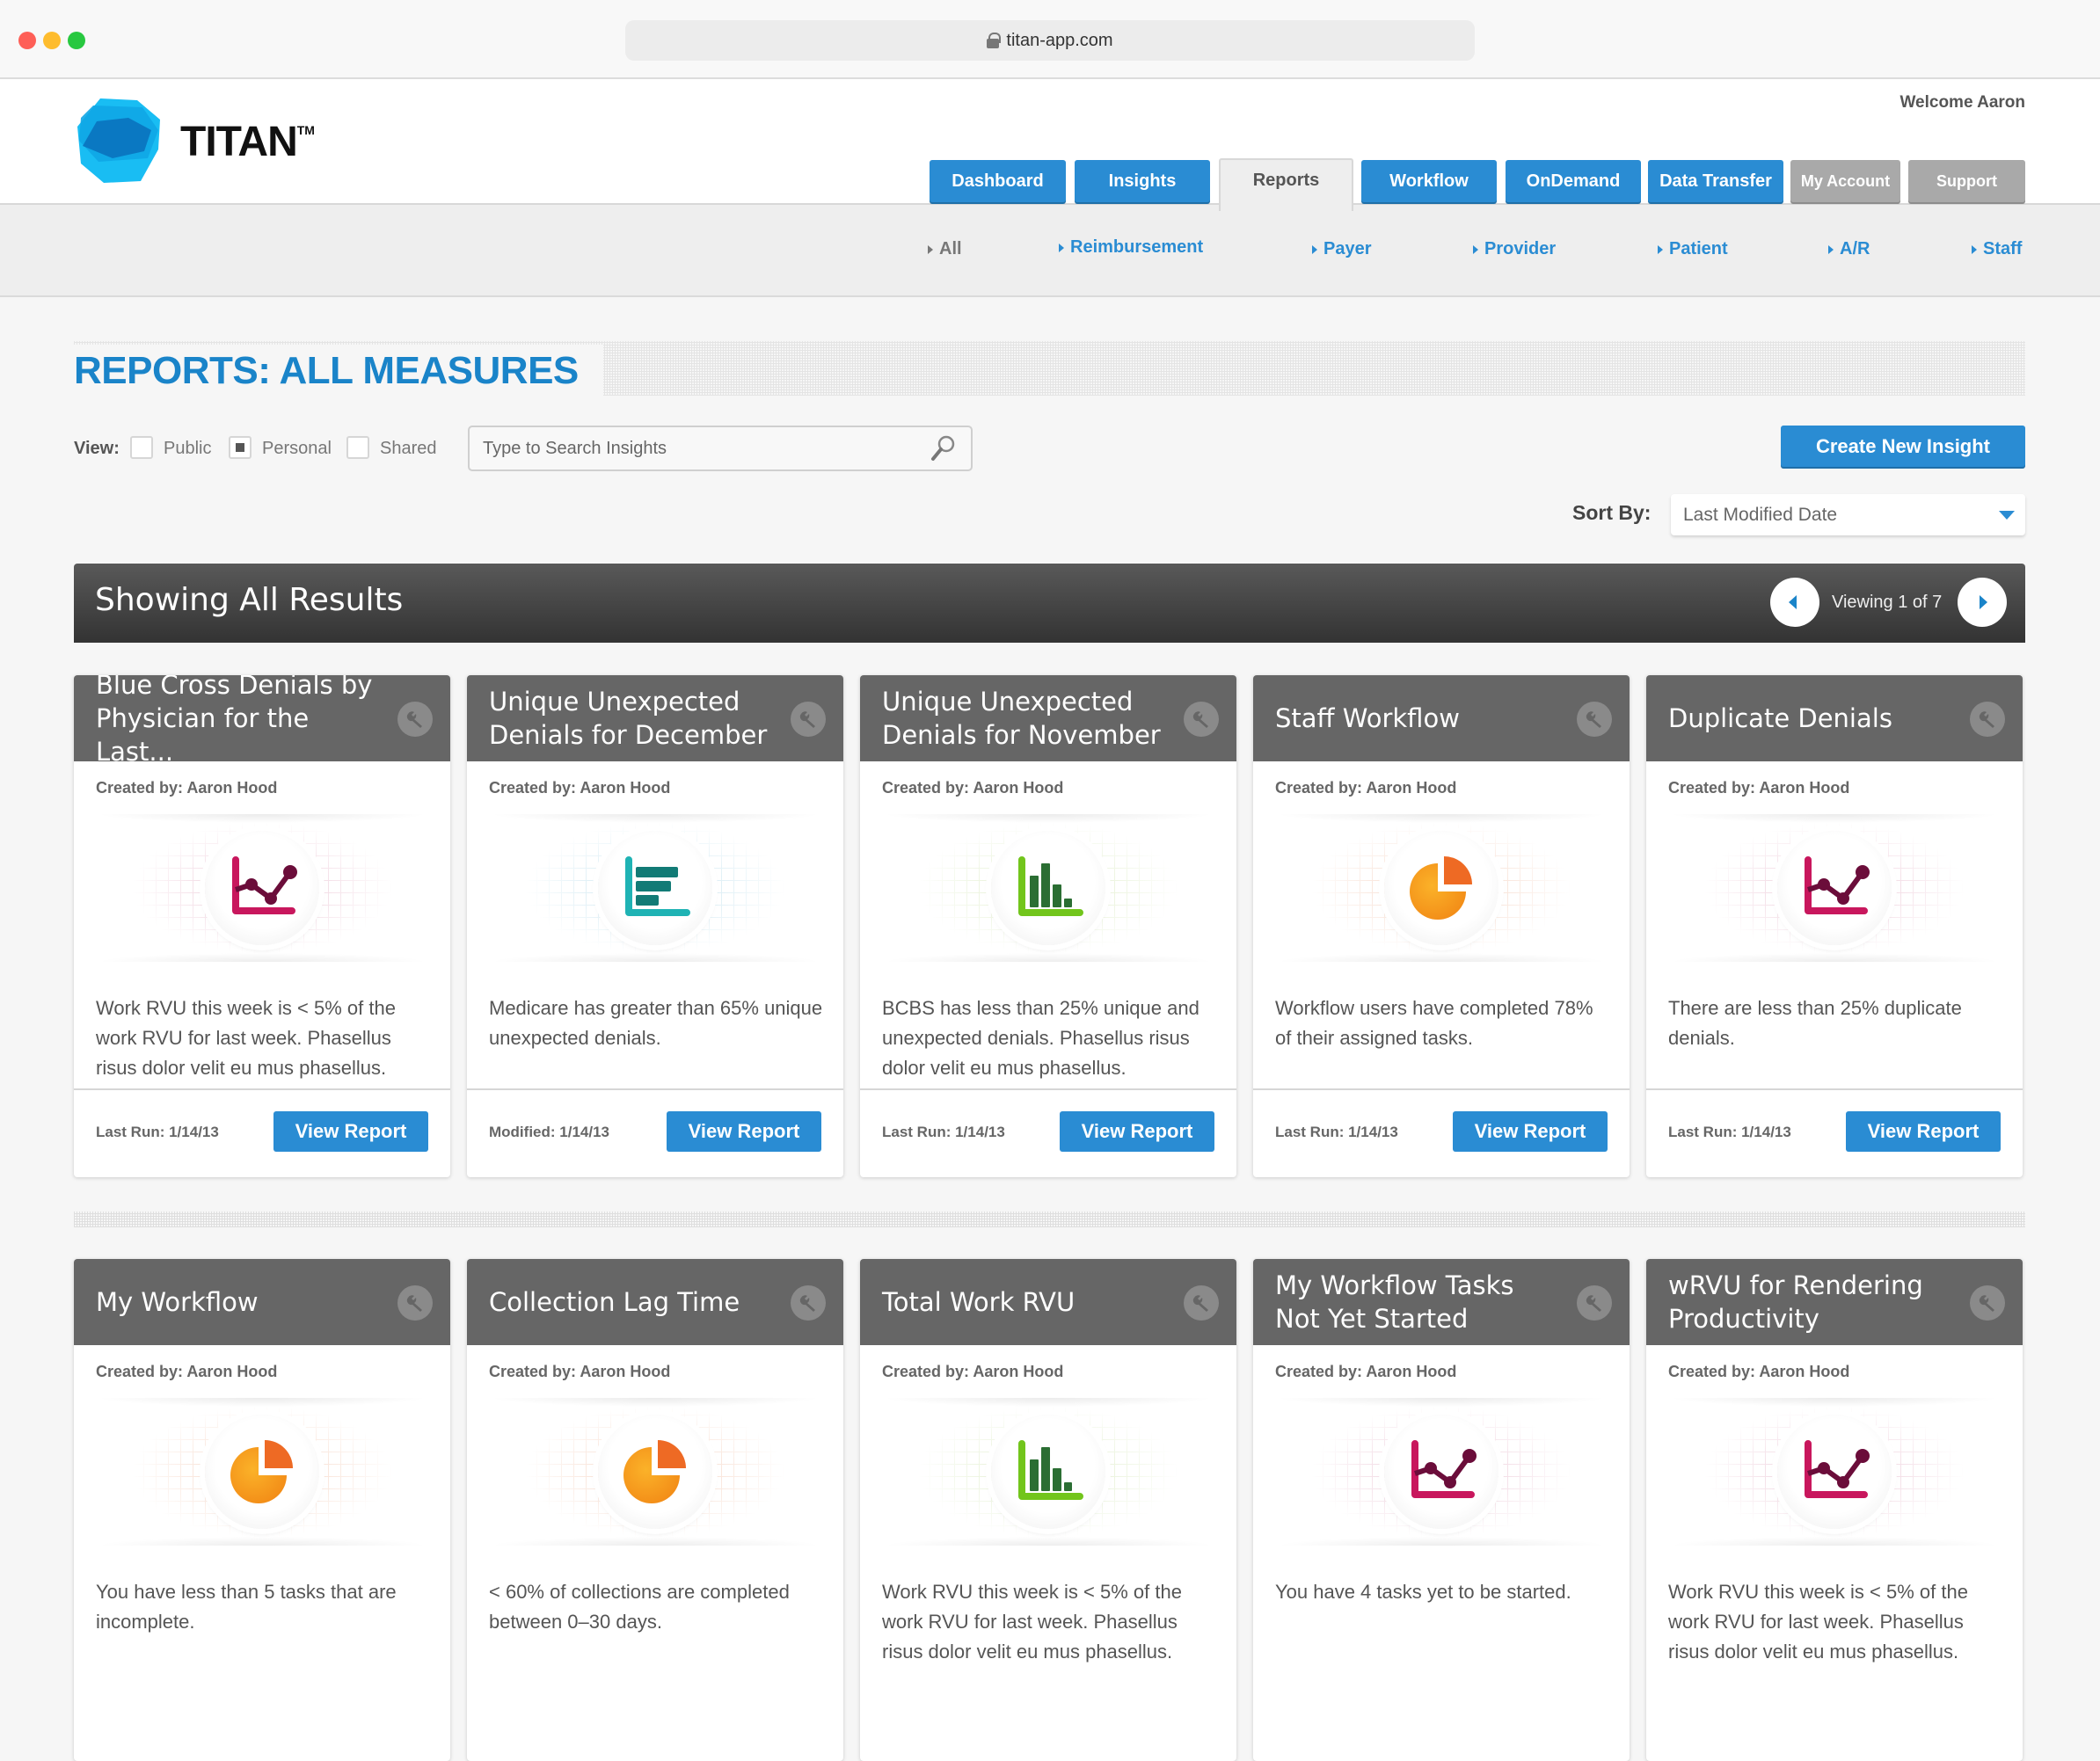  I want to click on subnav-ar: A/R, so click(1849, 249).